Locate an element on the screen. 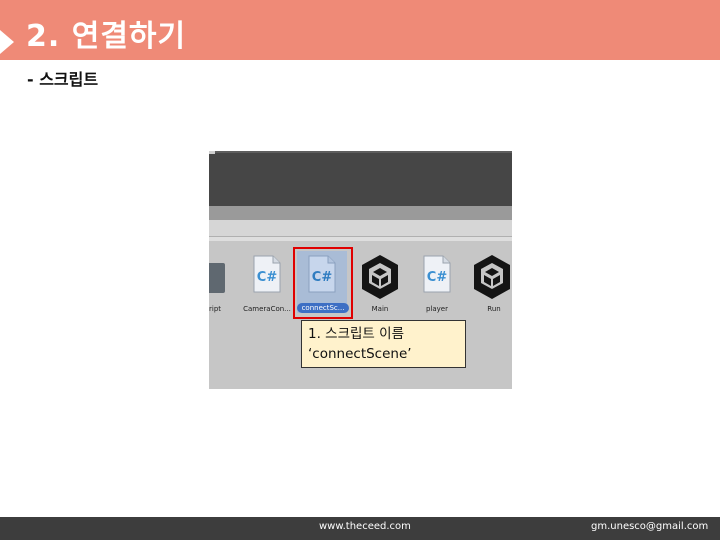 This screenshot has width=720, height=540. highlight-box is located at coordinates (323, 283).